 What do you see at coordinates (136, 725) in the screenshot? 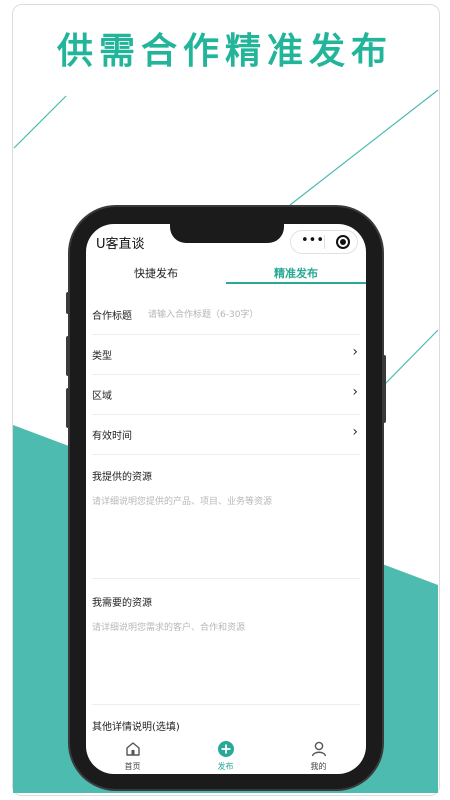
I see `other-details-label: 其他详情说明(选填)` at bounding box center [136, 725].